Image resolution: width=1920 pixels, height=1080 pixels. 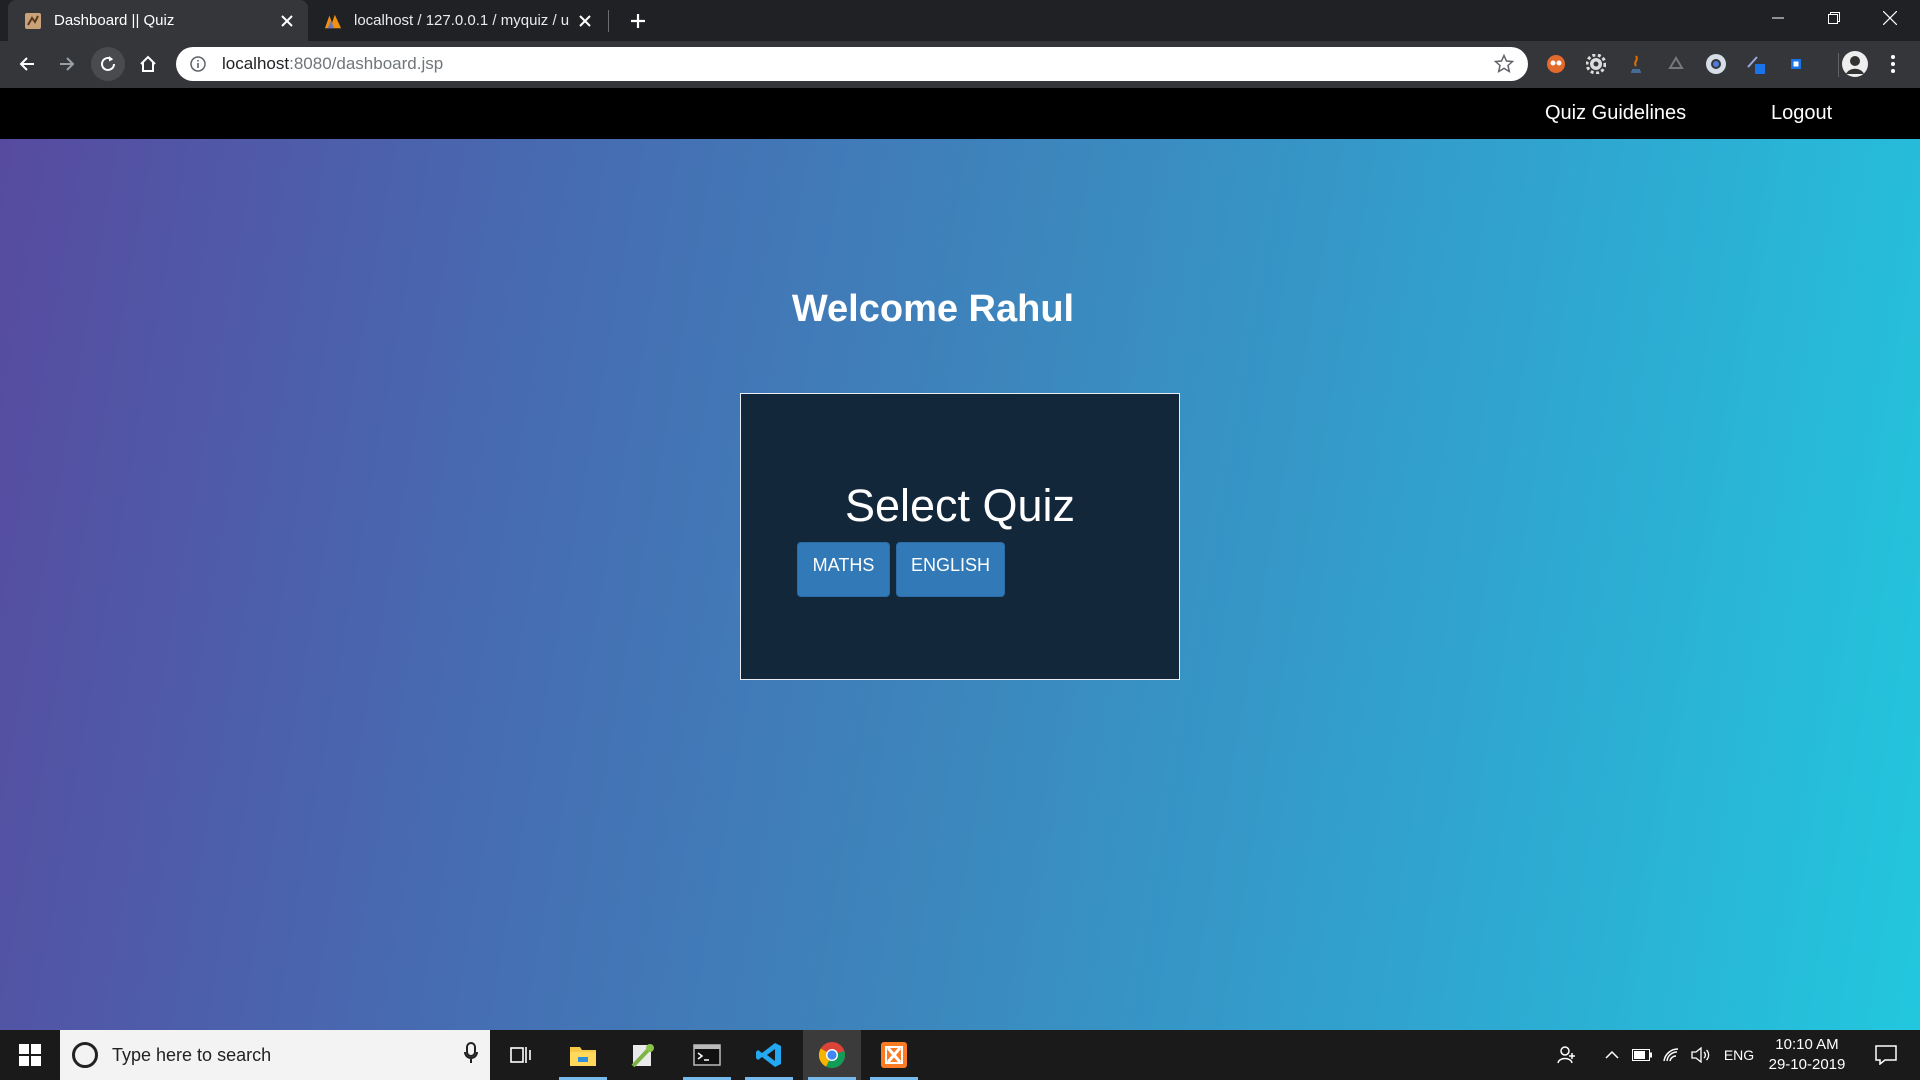 I want to click on reload-icon, so click(x=108, y=64).